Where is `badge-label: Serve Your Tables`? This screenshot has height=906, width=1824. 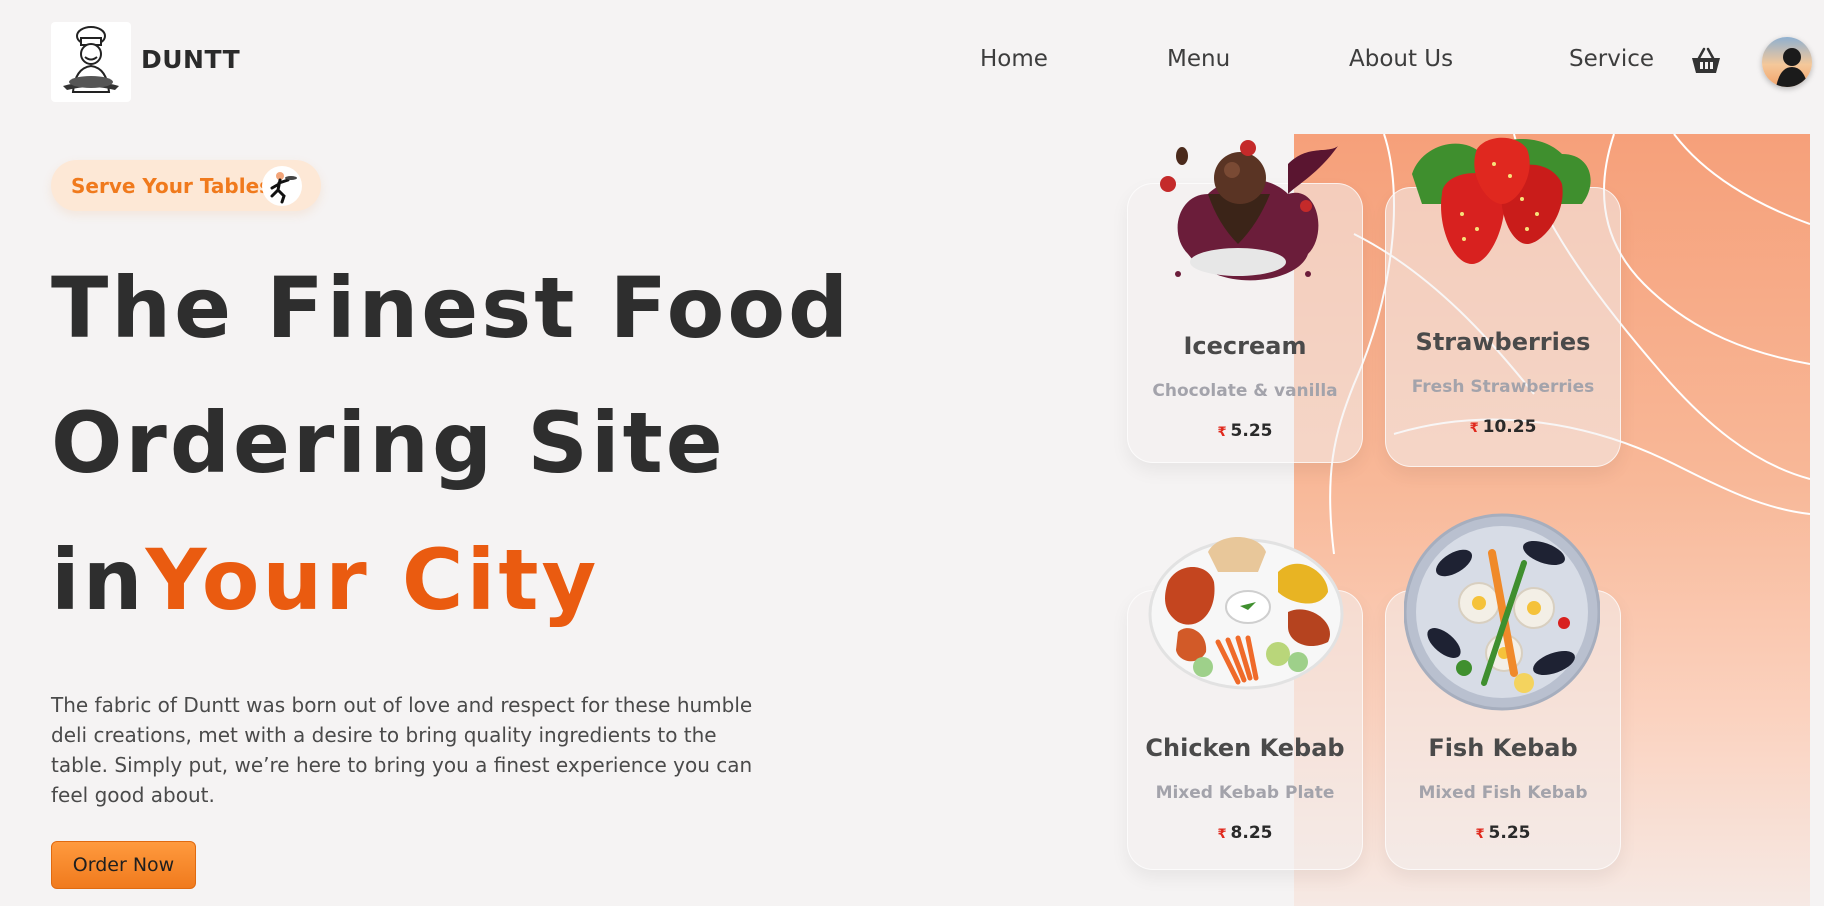 badge-label: Serve Your Tables is located at coordinates (171, 186).